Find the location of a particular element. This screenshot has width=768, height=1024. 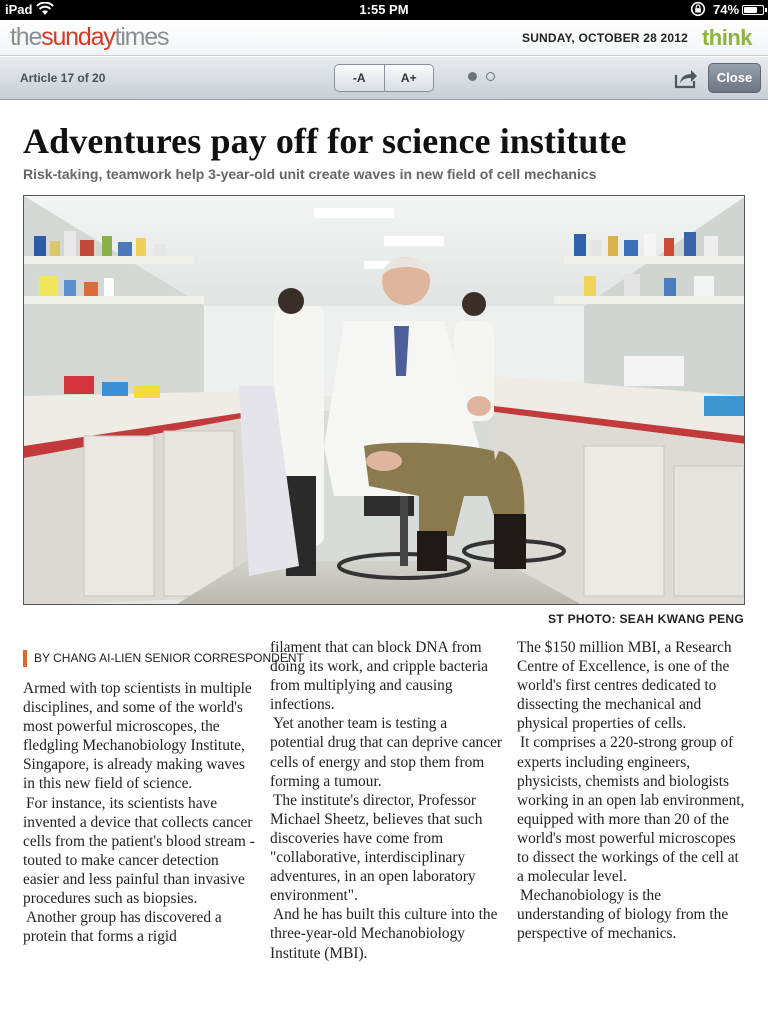

battery-fill is located at coordinates (750, 10).